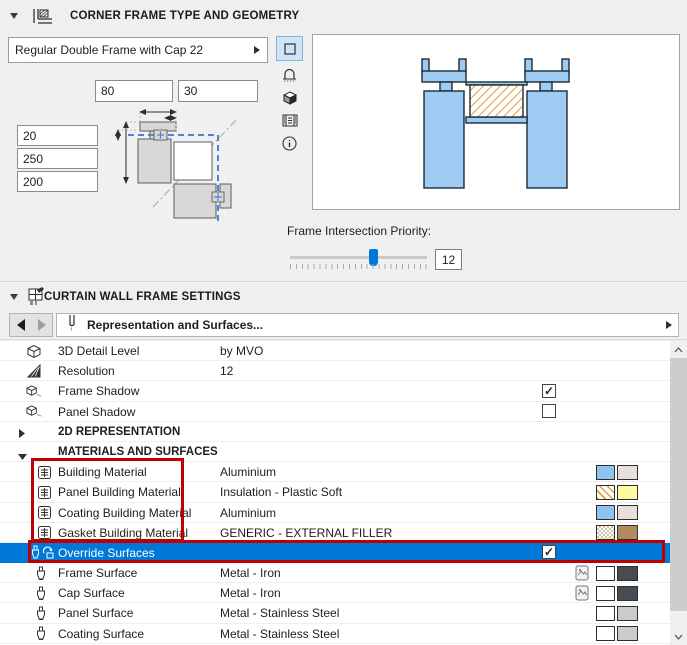 This screenshot has height=645, width=687. Describe the element at coordinates (119, 431) in the screenshot. I see `group-label: 2D REPRESENTATION` at that location.